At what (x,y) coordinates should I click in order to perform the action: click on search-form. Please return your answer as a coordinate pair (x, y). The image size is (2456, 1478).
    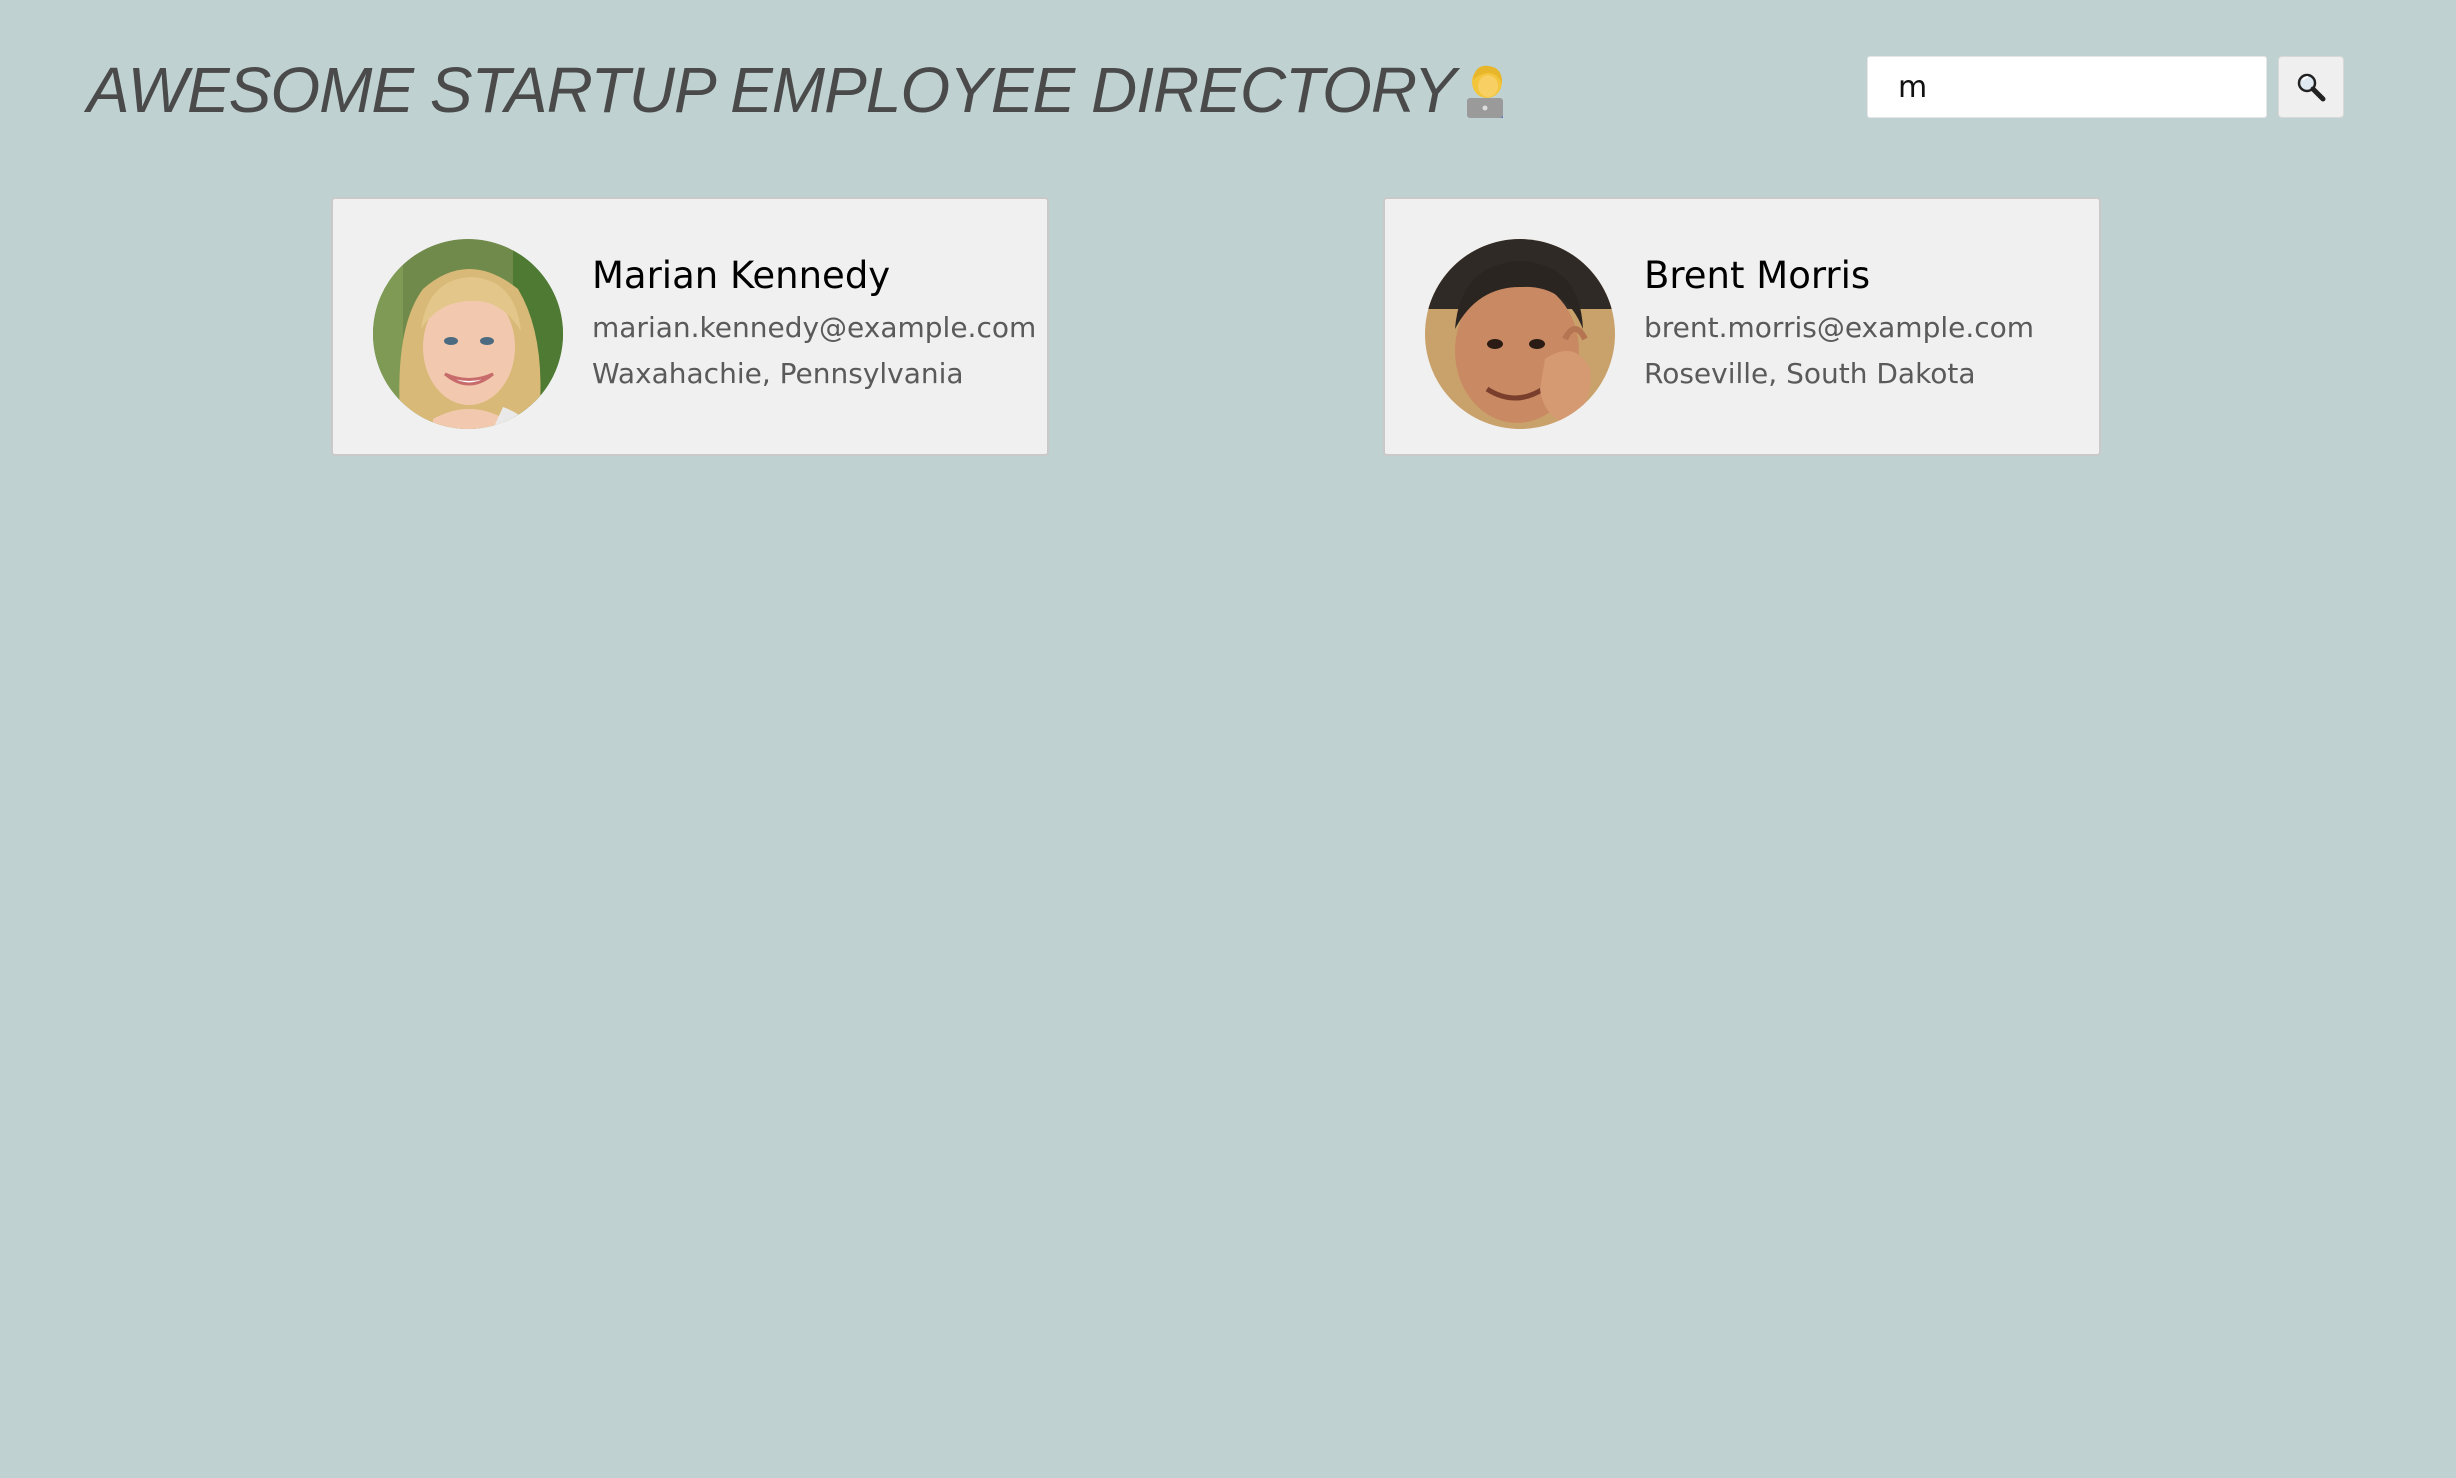
    Looking at the image, I should click on (2105, 87).